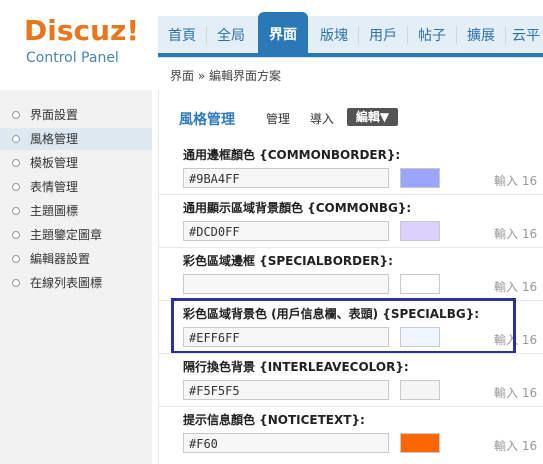 This screenshot has width=543, height=464. I want to click on sidebar-item-label: 在線列表圖標, so click(66, 283).